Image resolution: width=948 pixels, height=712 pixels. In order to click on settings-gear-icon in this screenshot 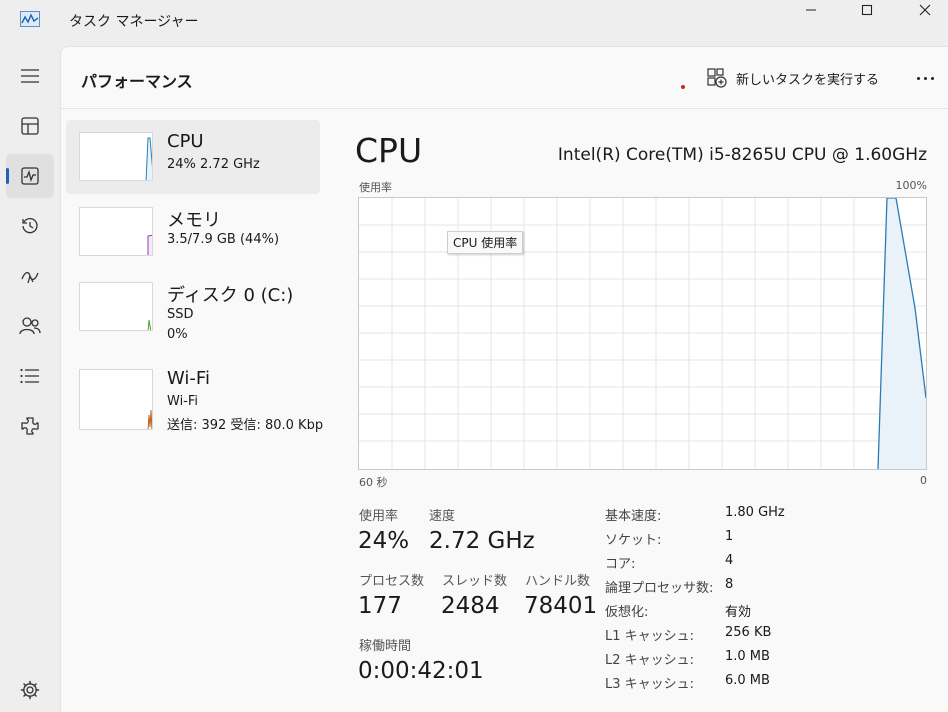, I will do `click(30, 690)`.